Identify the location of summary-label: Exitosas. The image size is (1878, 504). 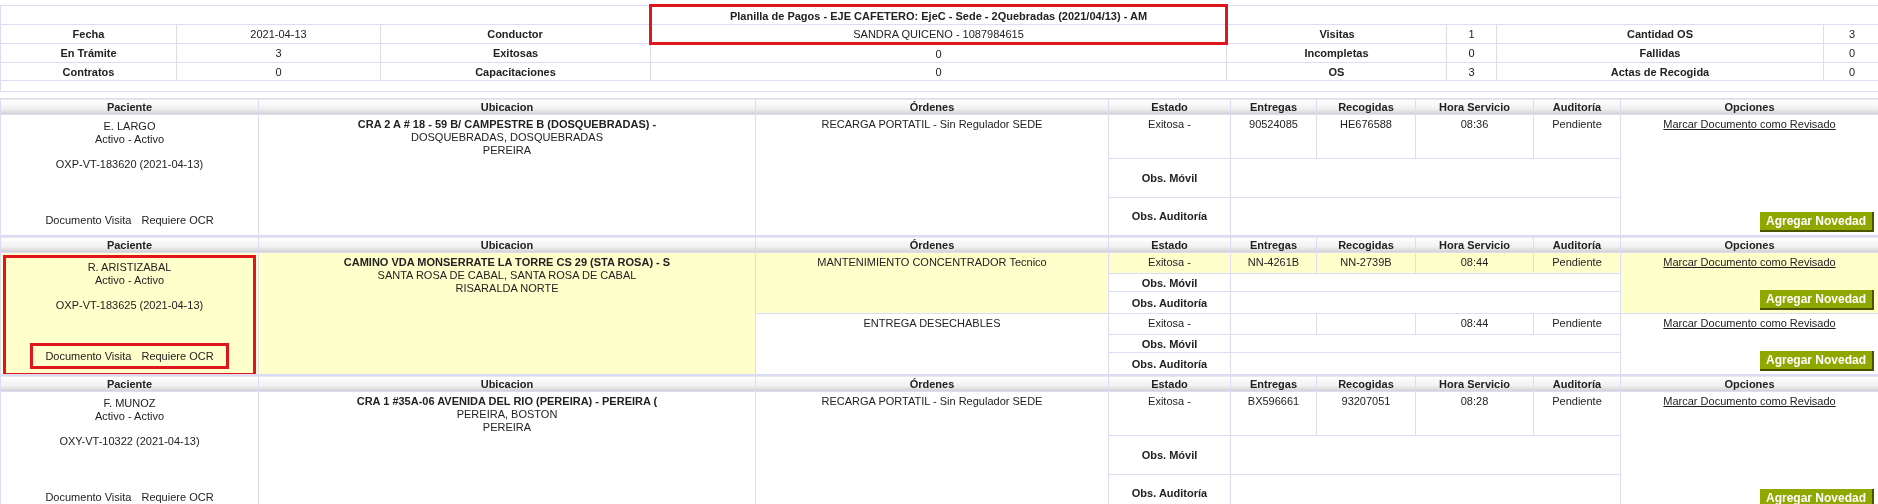
(515, 53).